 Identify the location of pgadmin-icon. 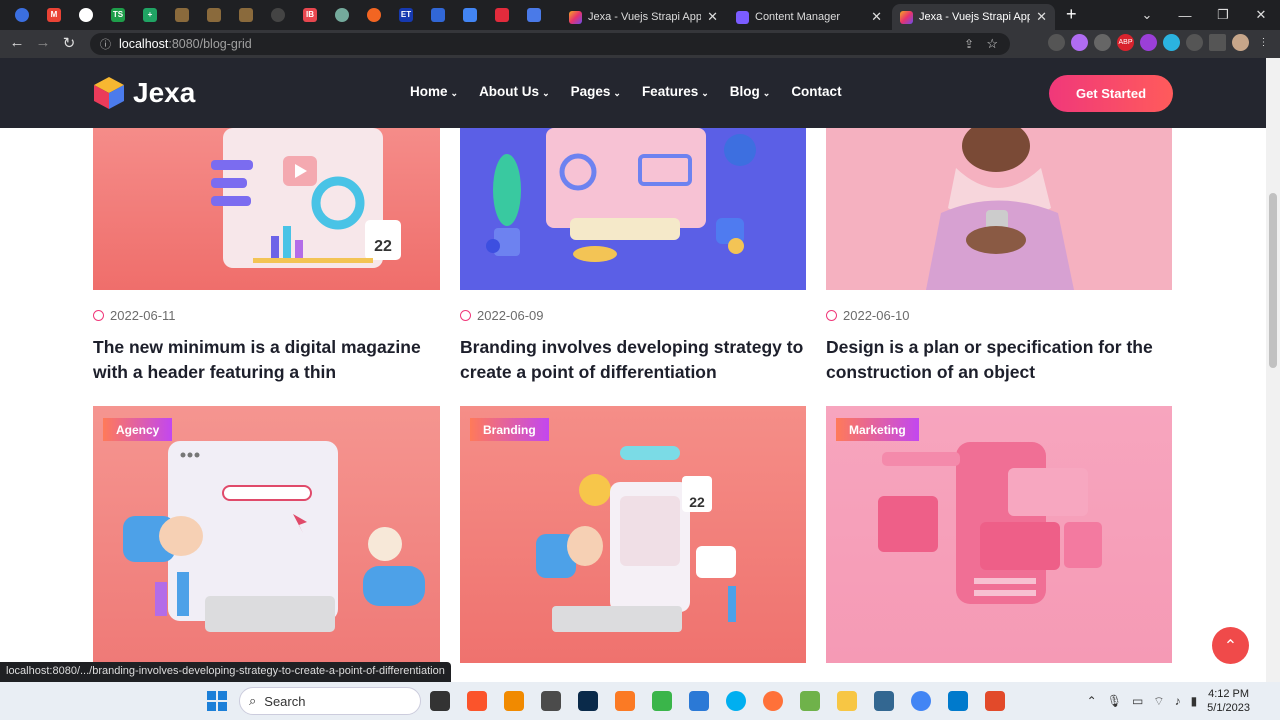
(884, 701).